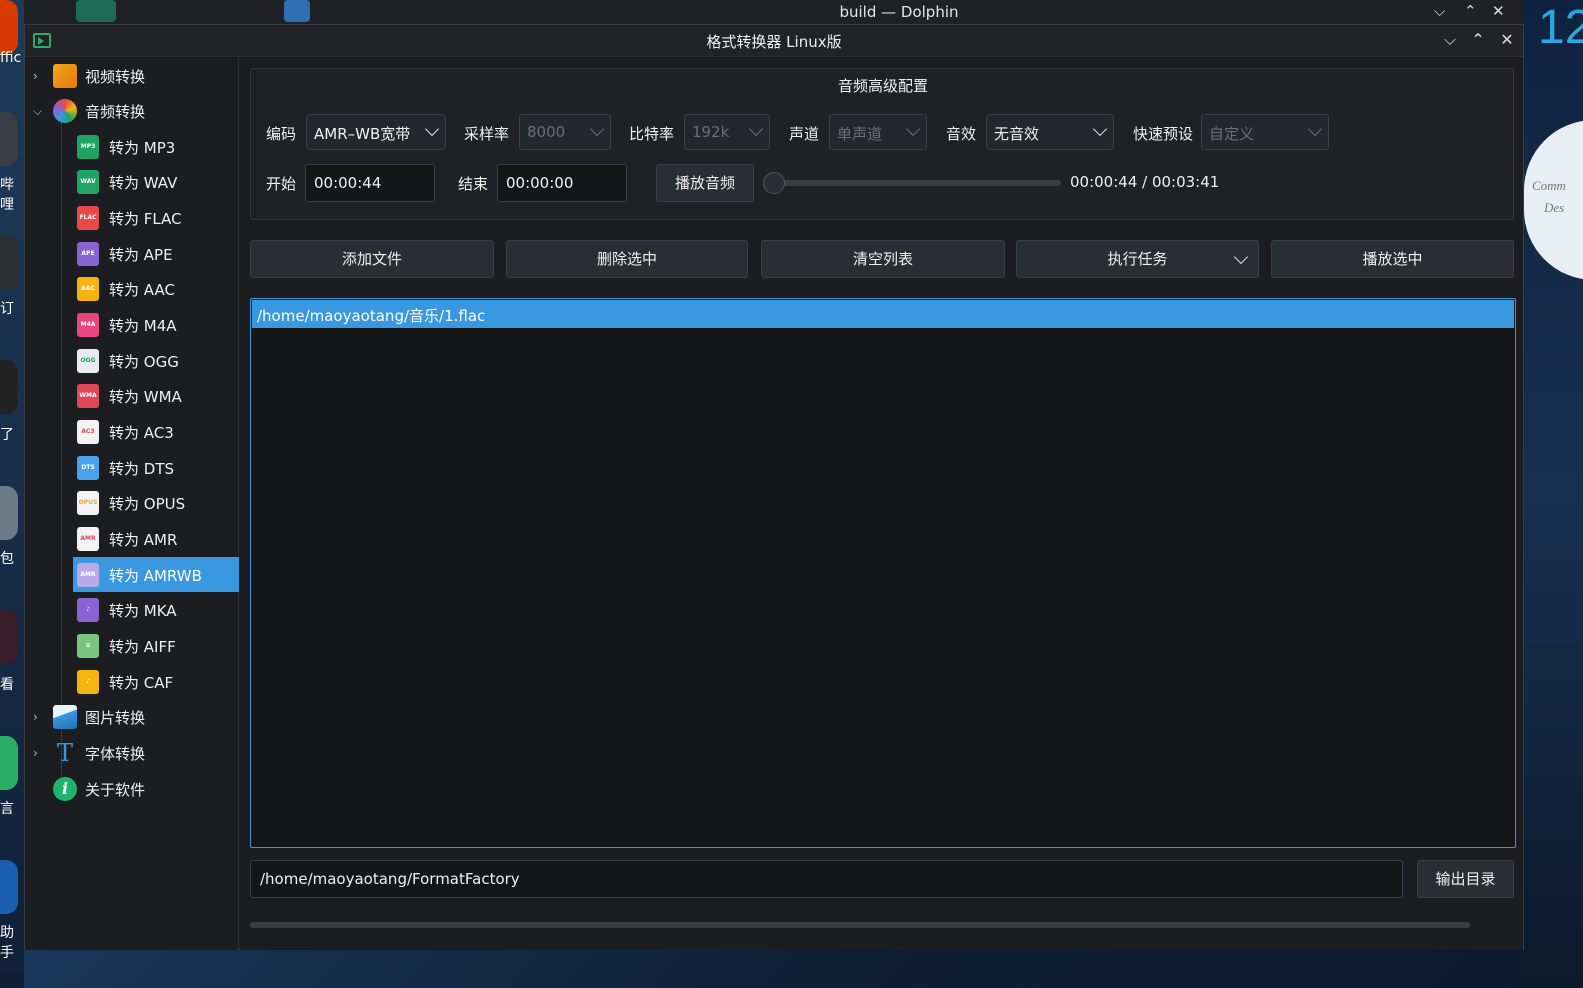 The width and height of the screenshot is (1583, 988). What do you see at coordinates (1265, 132) in the screenshot?
I see `preset-select: 自定义` at bounding box center [1265, 132].